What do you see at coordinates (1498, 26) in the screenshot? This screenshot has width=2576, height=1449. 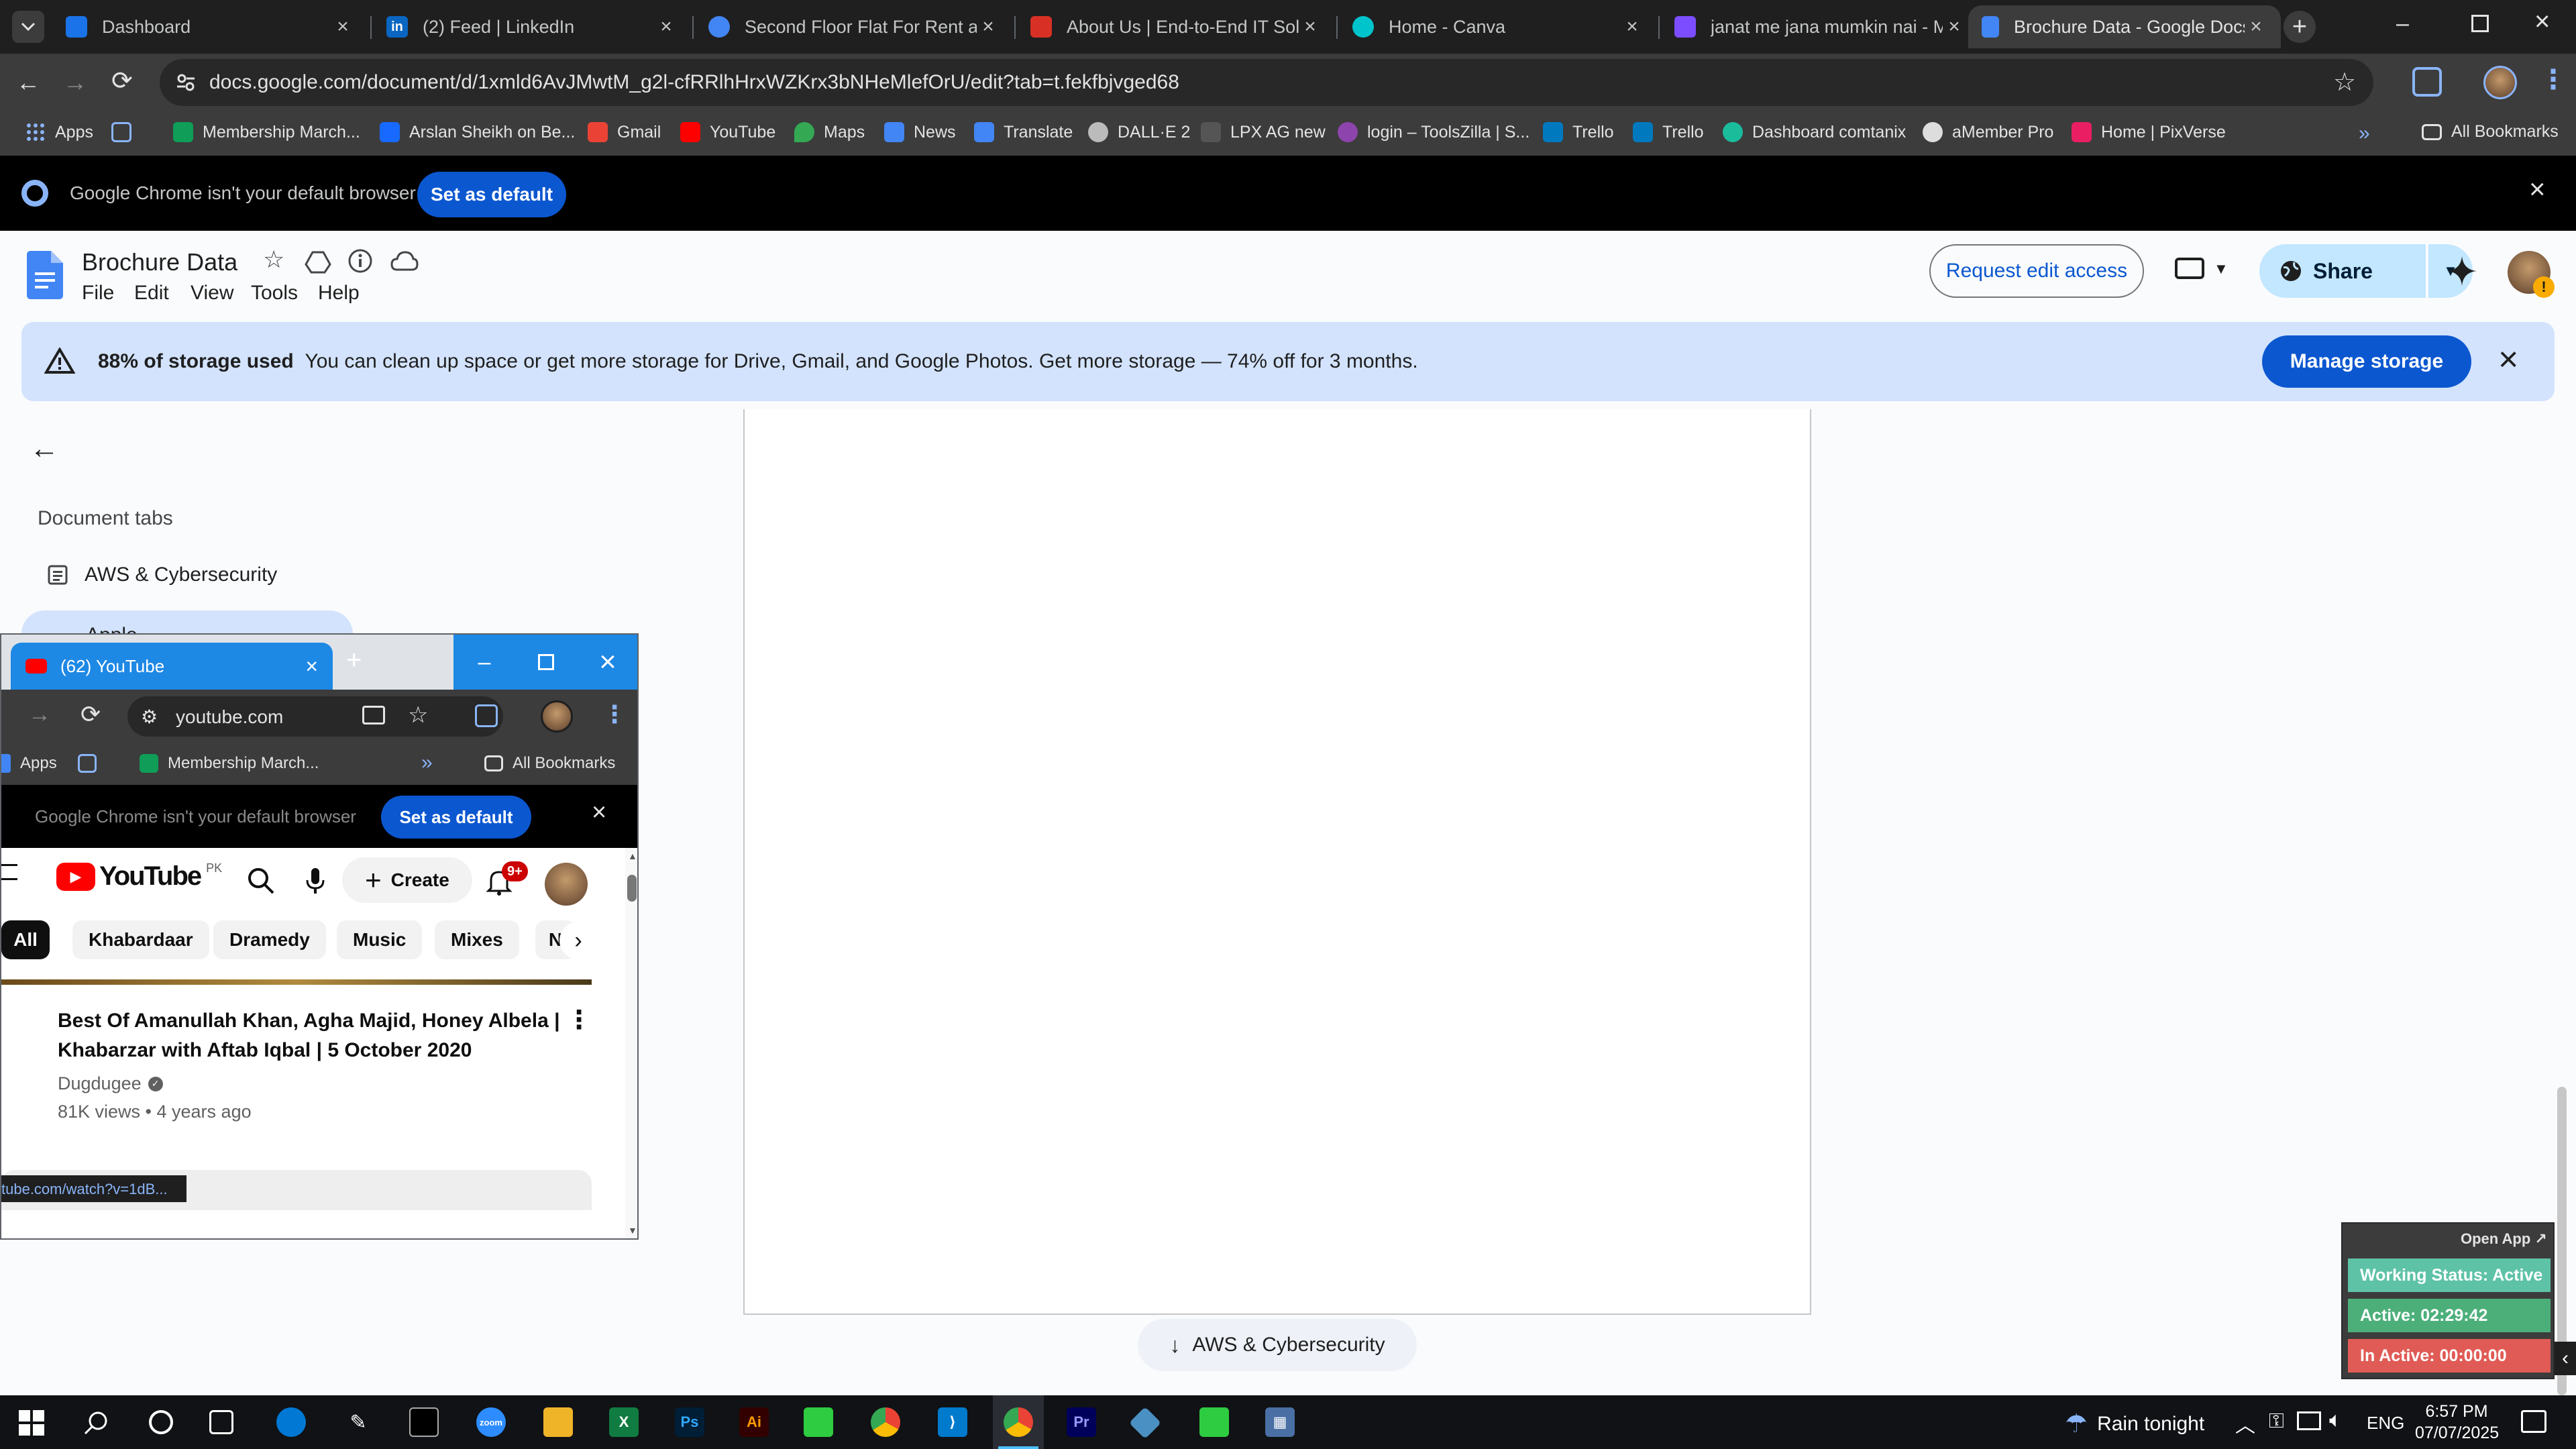 I see `browser-tab: Home - Canva ×` at bounding box center [1498, 26].